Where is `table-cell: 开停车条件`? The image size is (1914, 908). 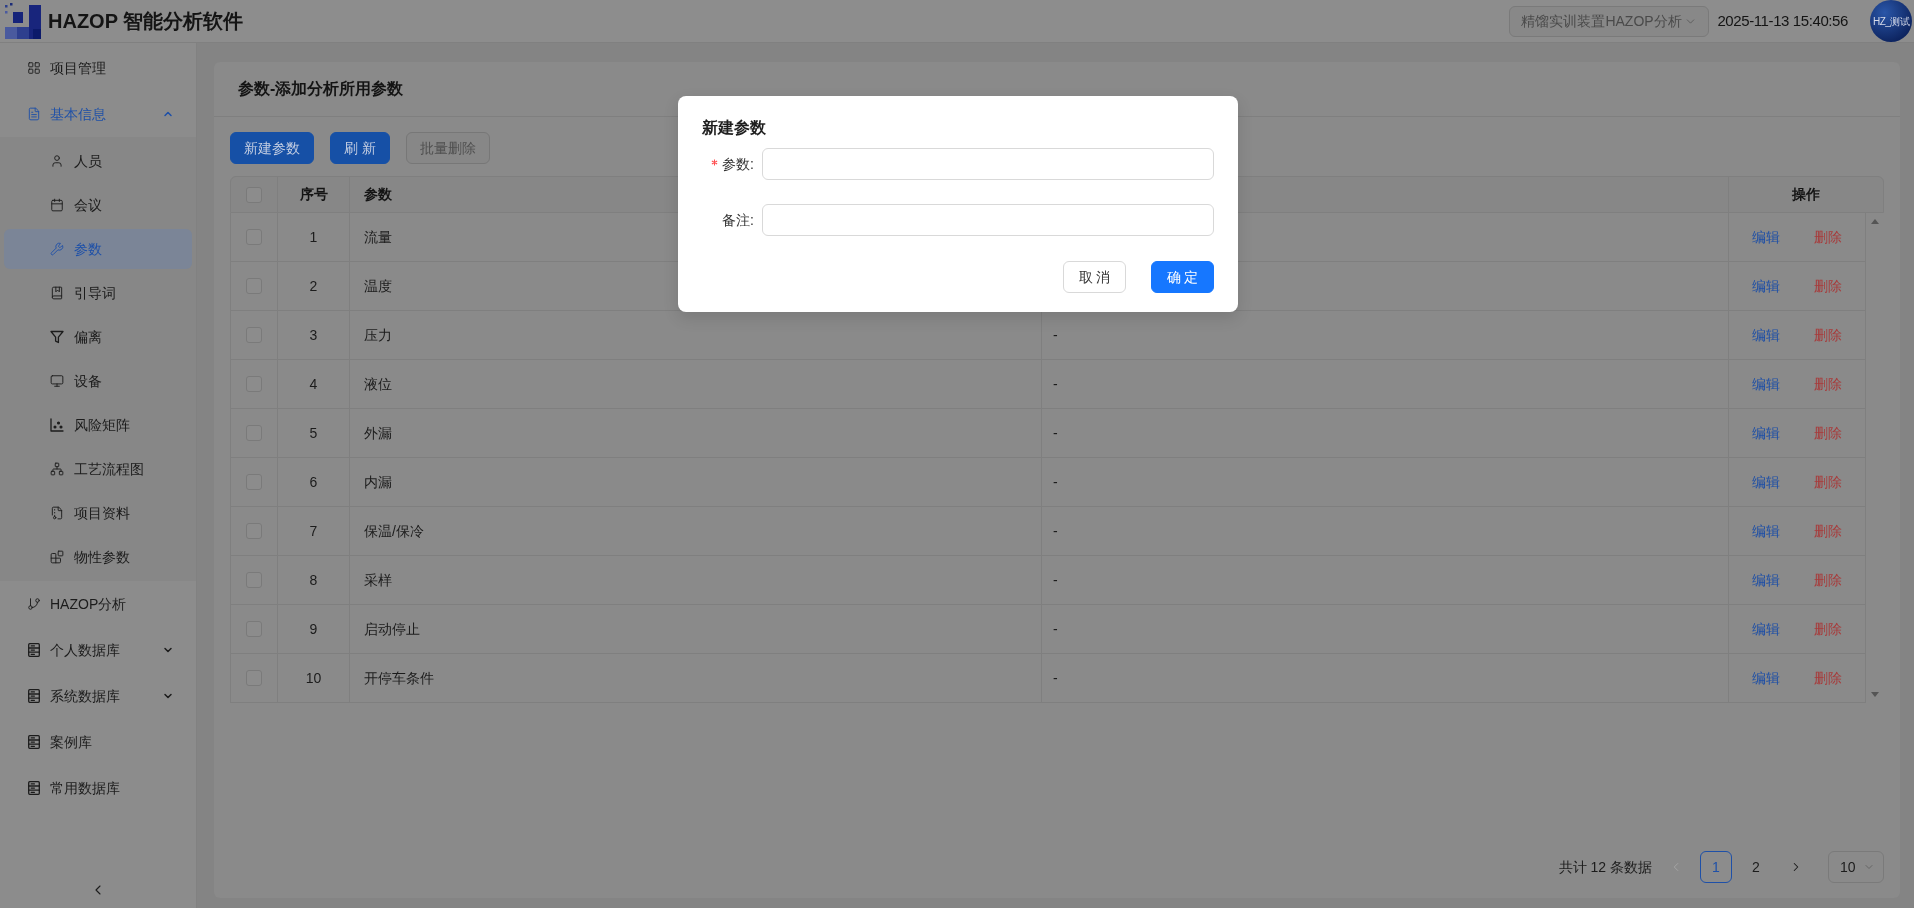
table-cell: 开停车条件 is located at coordinates (696, 678).